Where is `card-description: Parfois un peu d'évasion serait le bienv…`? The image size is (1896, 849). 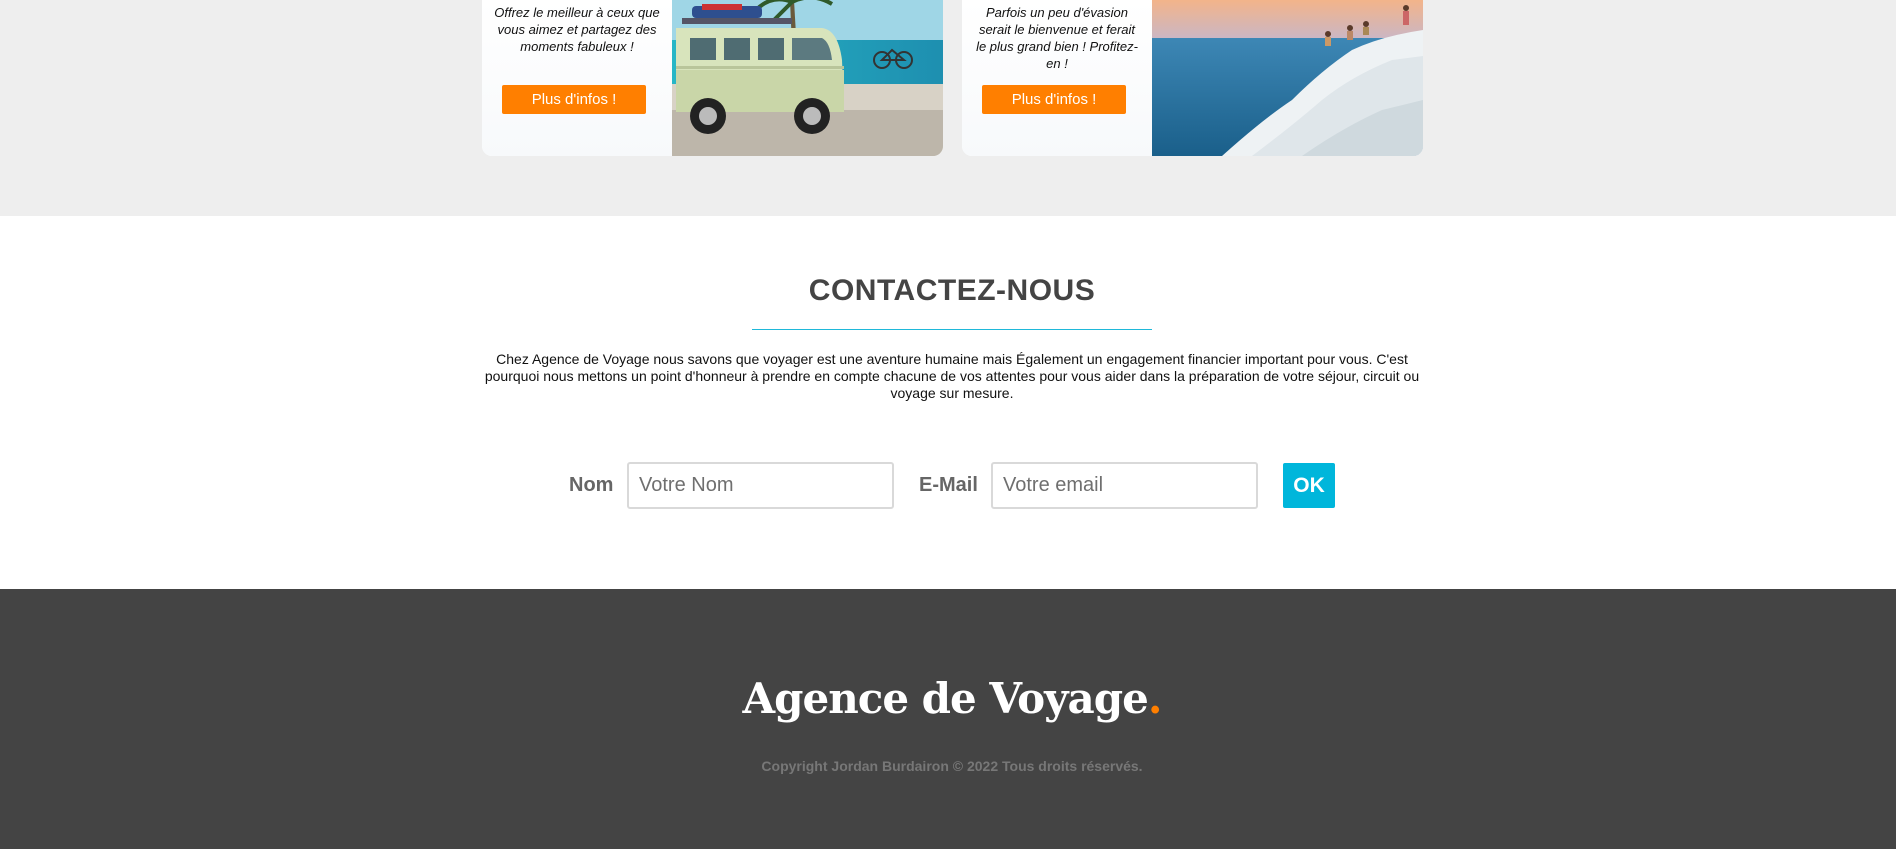
card-description: Parfois un peu d'évasion serait le bienv… is located at coordinates (1057, 38).